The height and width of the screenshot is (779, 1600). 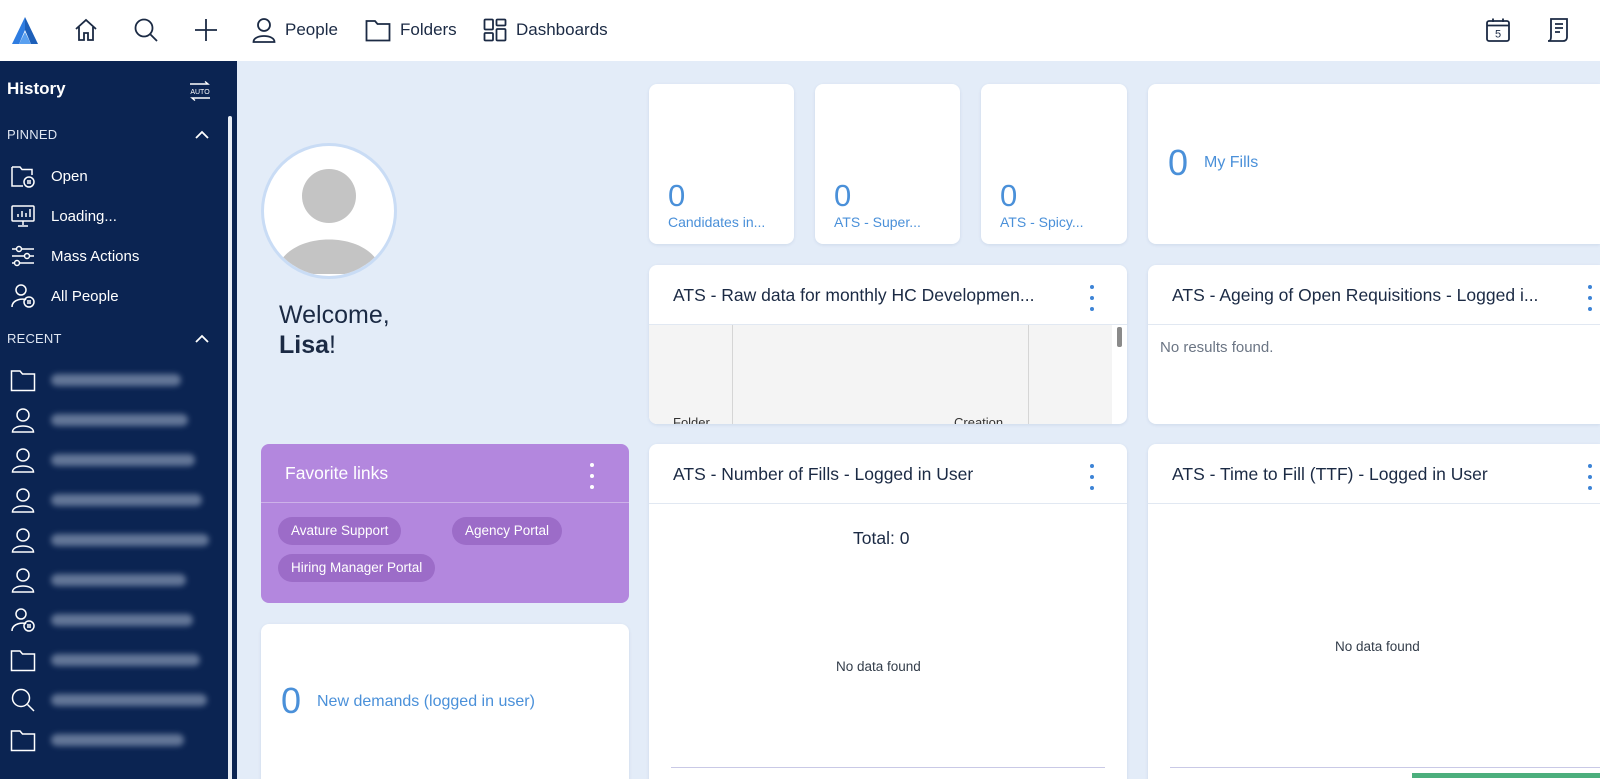 What do you see at coordinates (95, 256) in the screenshot?
I see `sidebar-item-label: Mass Actions` at bounding box center [95, 256].